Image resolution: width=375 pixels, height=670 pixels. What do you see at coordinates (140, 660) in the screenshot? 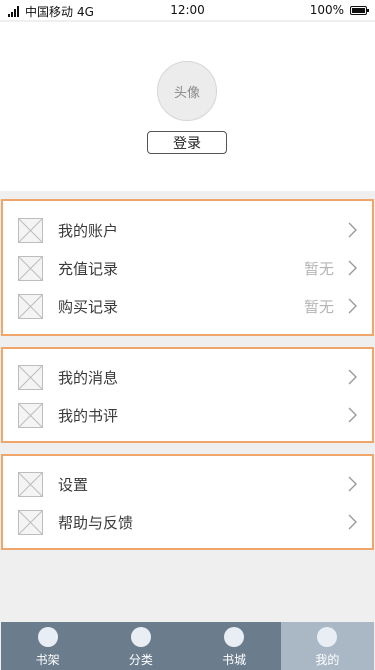
I see `tab-label: 分类` at bounding box center [140, 660].